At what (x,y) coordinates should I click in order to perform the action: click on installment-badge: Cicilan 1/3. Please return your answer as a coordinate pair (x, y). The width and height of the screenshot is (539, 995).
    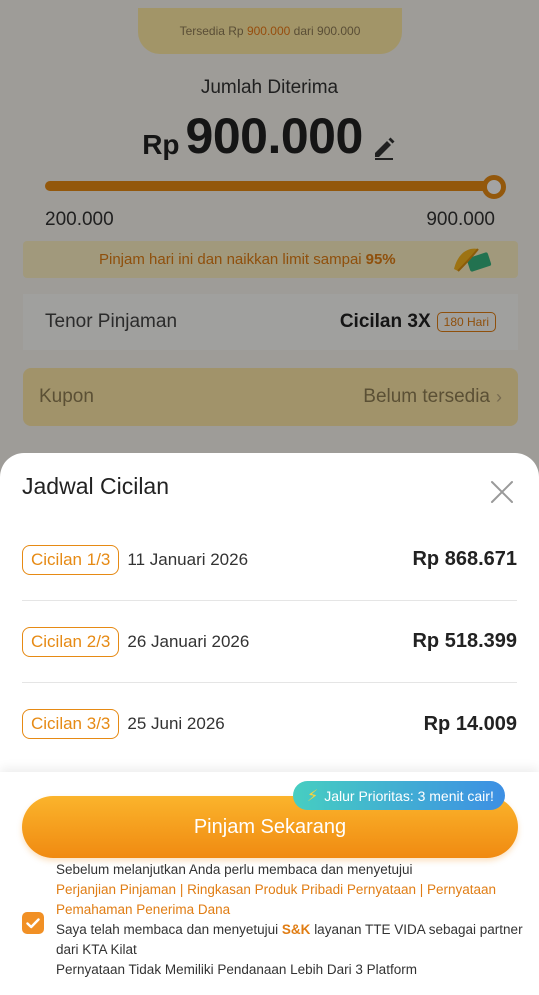
    Looking at the image, I should click on (71, 559).